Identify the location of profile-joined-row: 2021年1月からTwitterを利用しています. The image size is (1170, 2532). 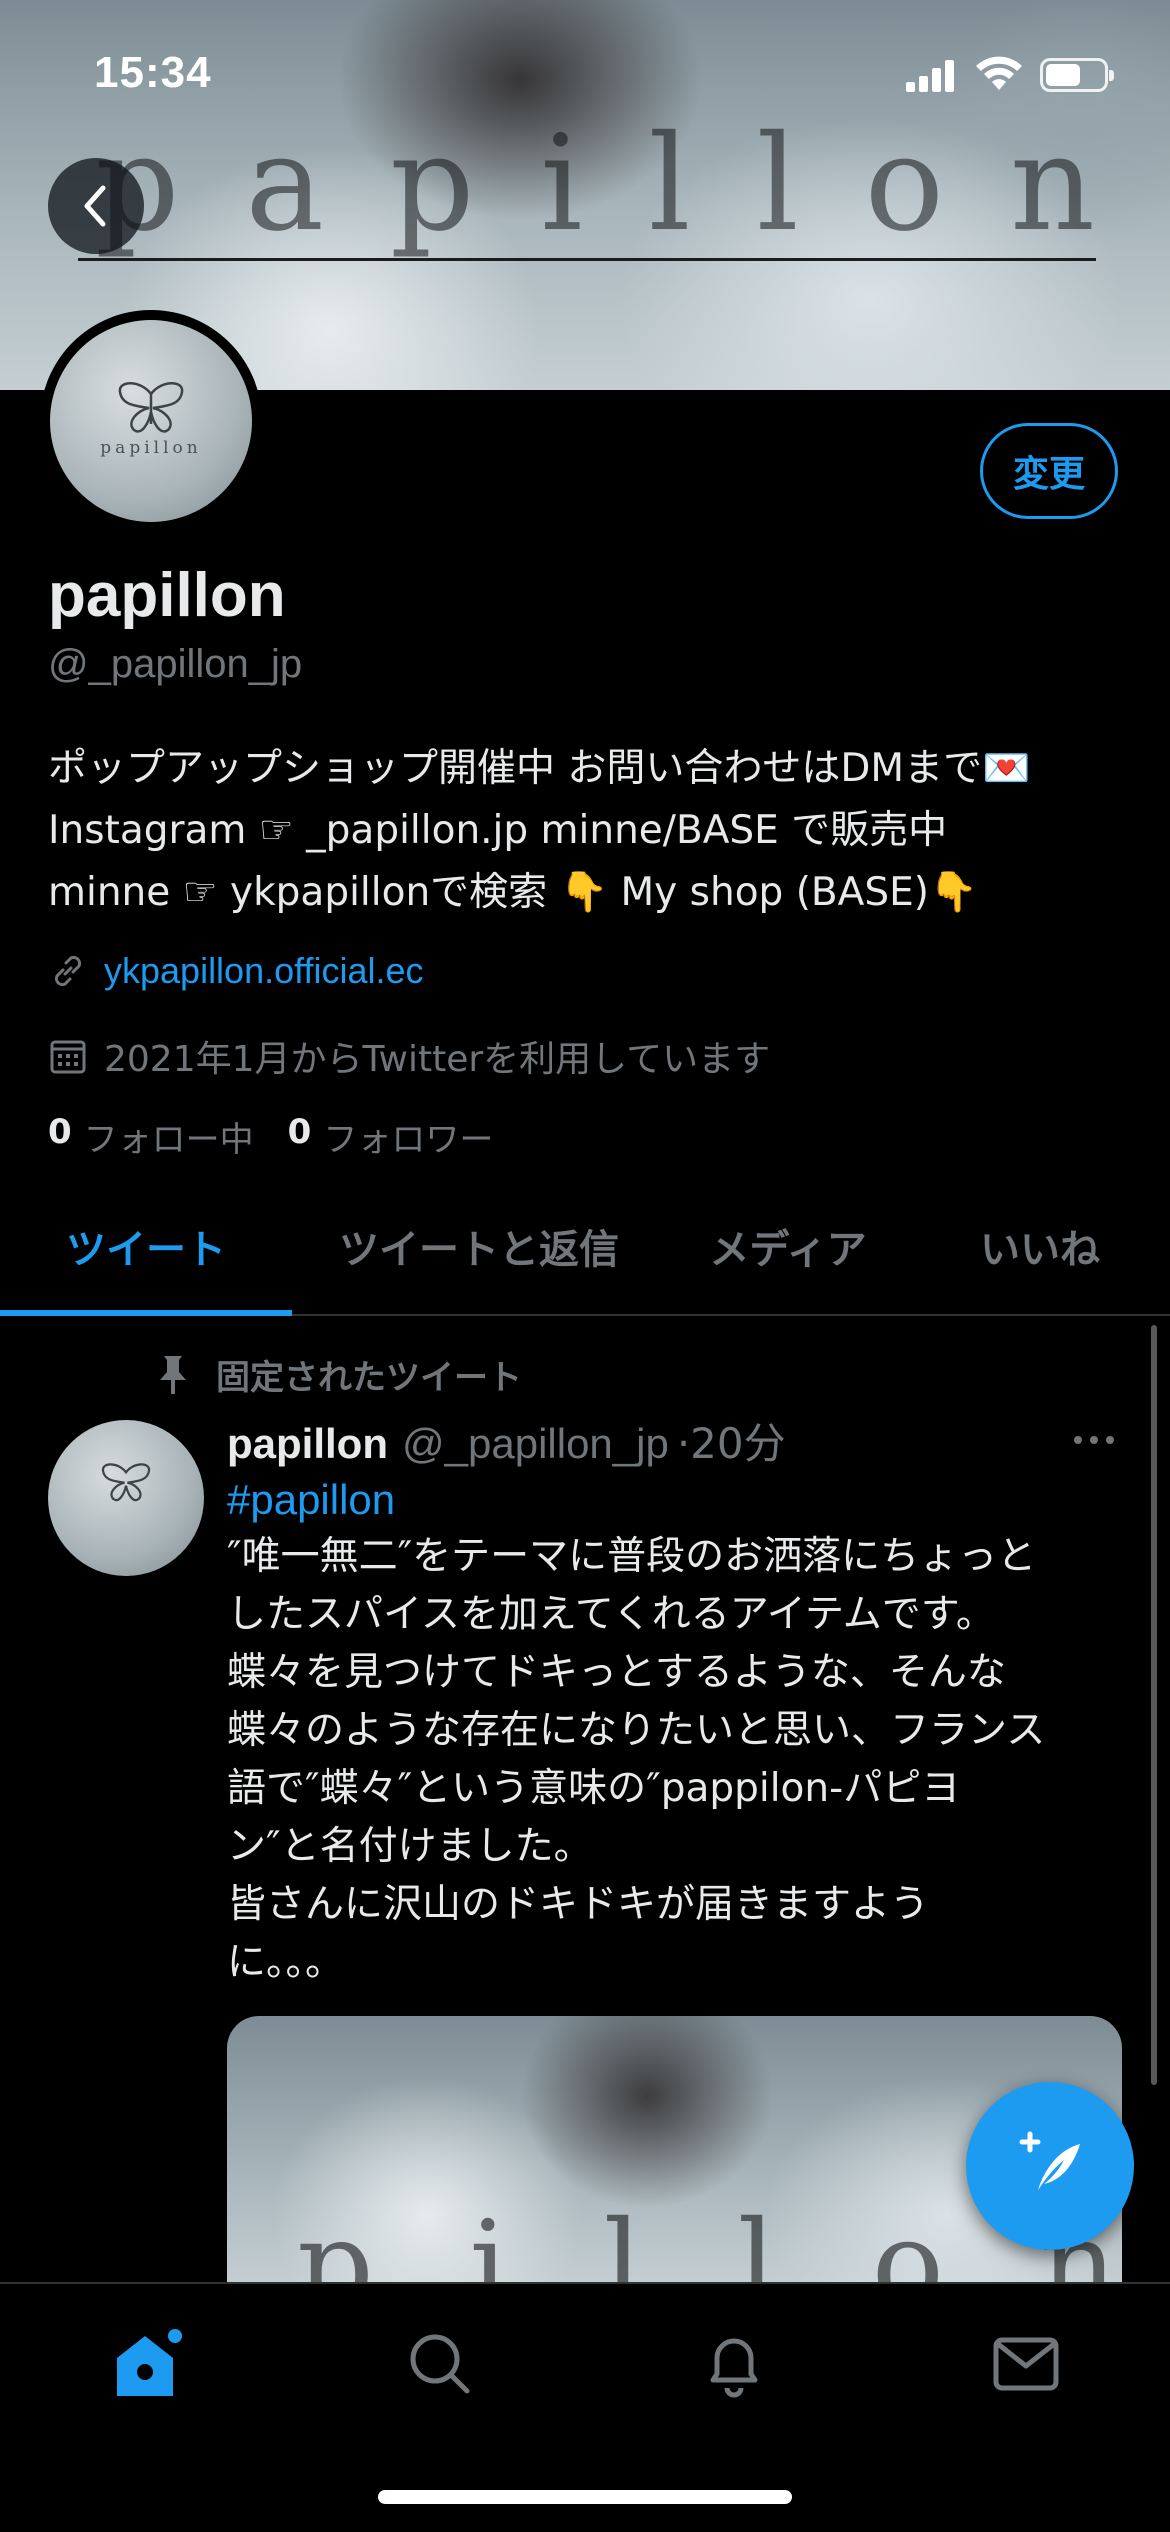
(409, 1056).